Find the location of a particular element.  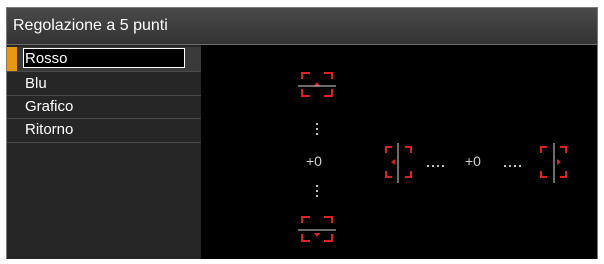

left-point-icon is located at coordinates (399, 163).